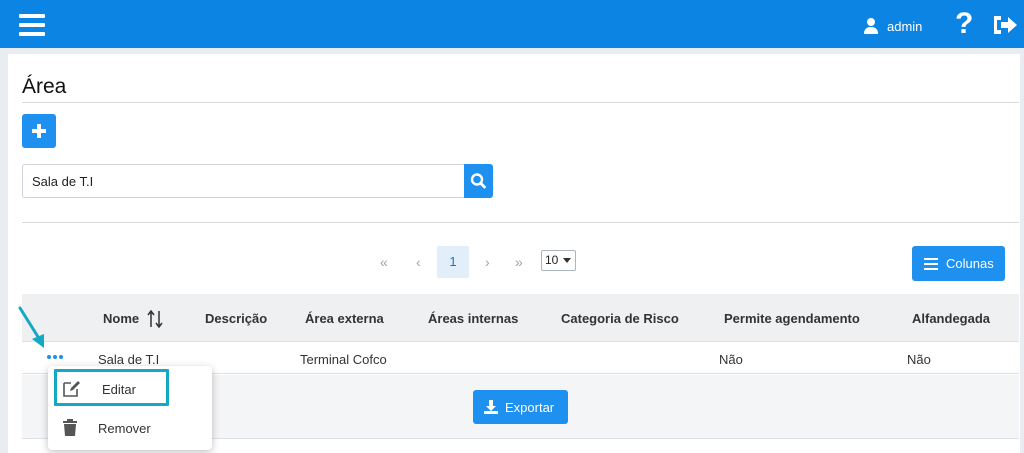 The height and width of the screenshot is (453, 1024). I want to click on menu-item-remove-label: Remover, so click(124, 428).